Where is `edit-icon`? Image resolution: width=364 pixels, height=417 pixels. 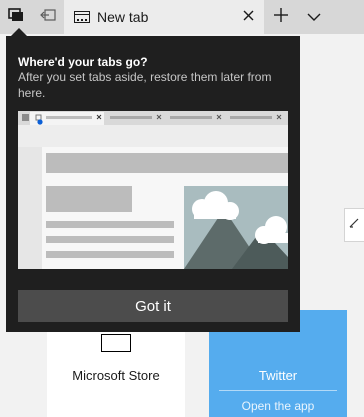 edit-icon is located at coordinates (354, 225).